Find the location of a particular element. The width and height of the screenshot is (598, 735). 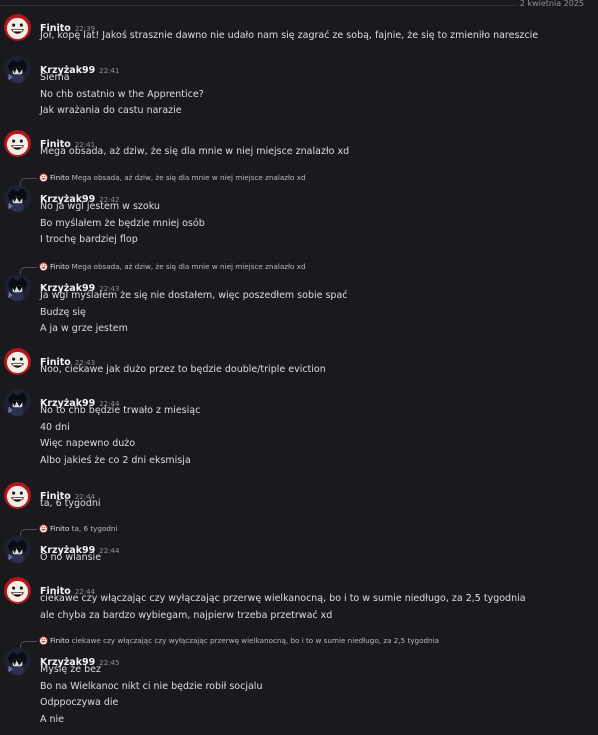

message-text: Więc napewno dużo is located at coordinates (88, 443).